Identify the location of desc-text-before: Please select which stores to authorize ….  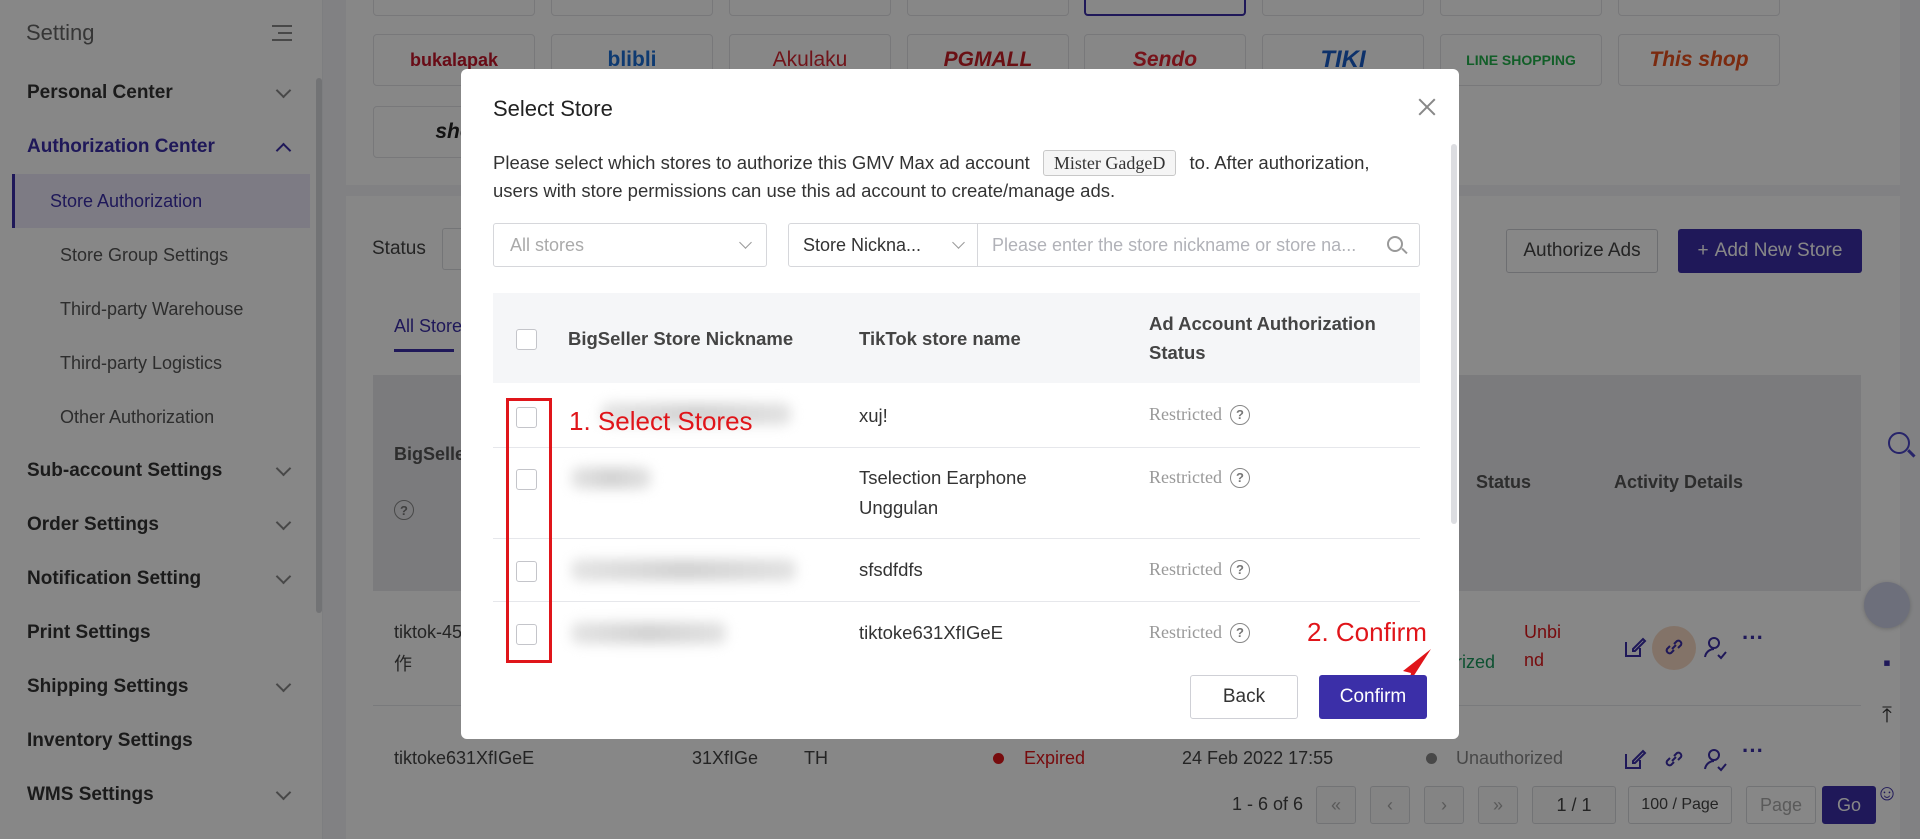
(761, 162).